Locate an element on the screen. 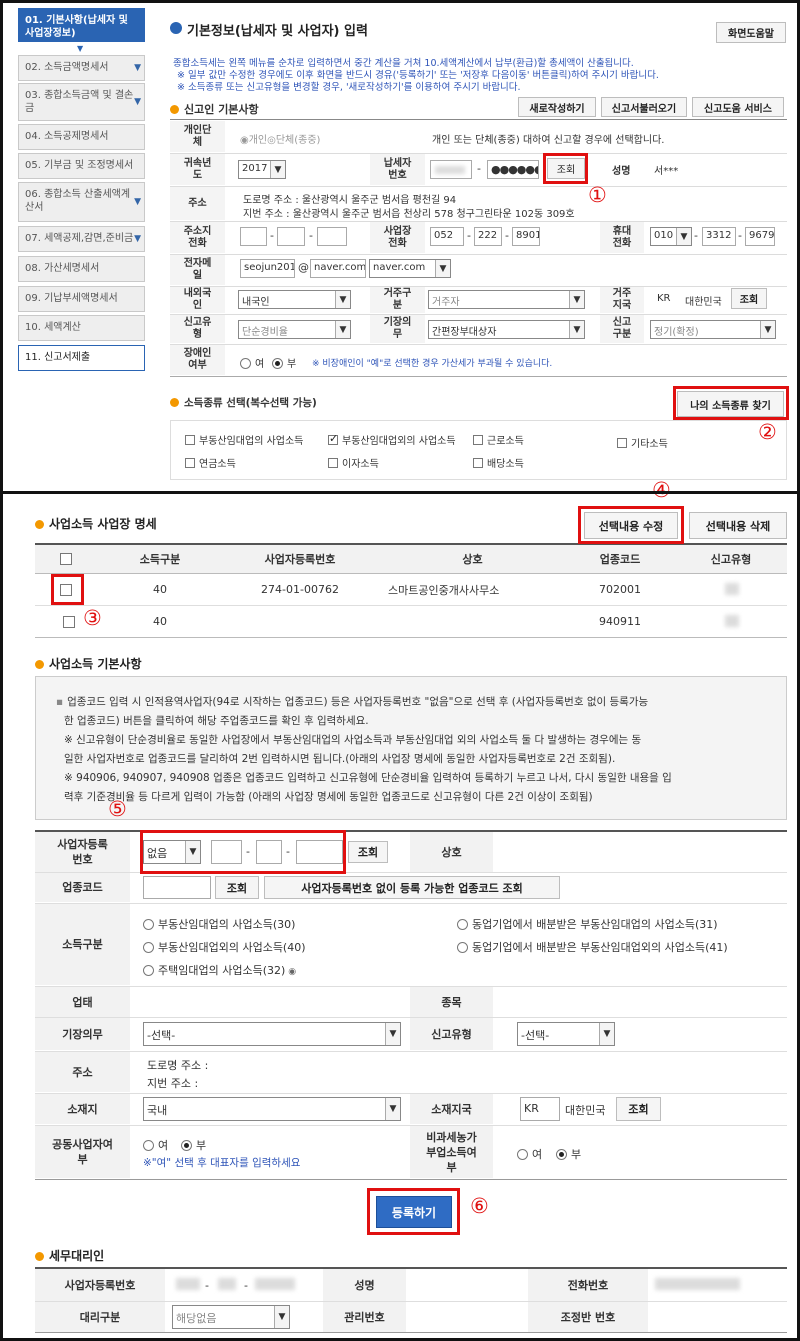 This screenshot has height=1341, width=800. industry-no-reg-lookup-button: 사업자등록번호 없이 등록 가능한 업종코드 조회 is located at coordinates (412, 887).